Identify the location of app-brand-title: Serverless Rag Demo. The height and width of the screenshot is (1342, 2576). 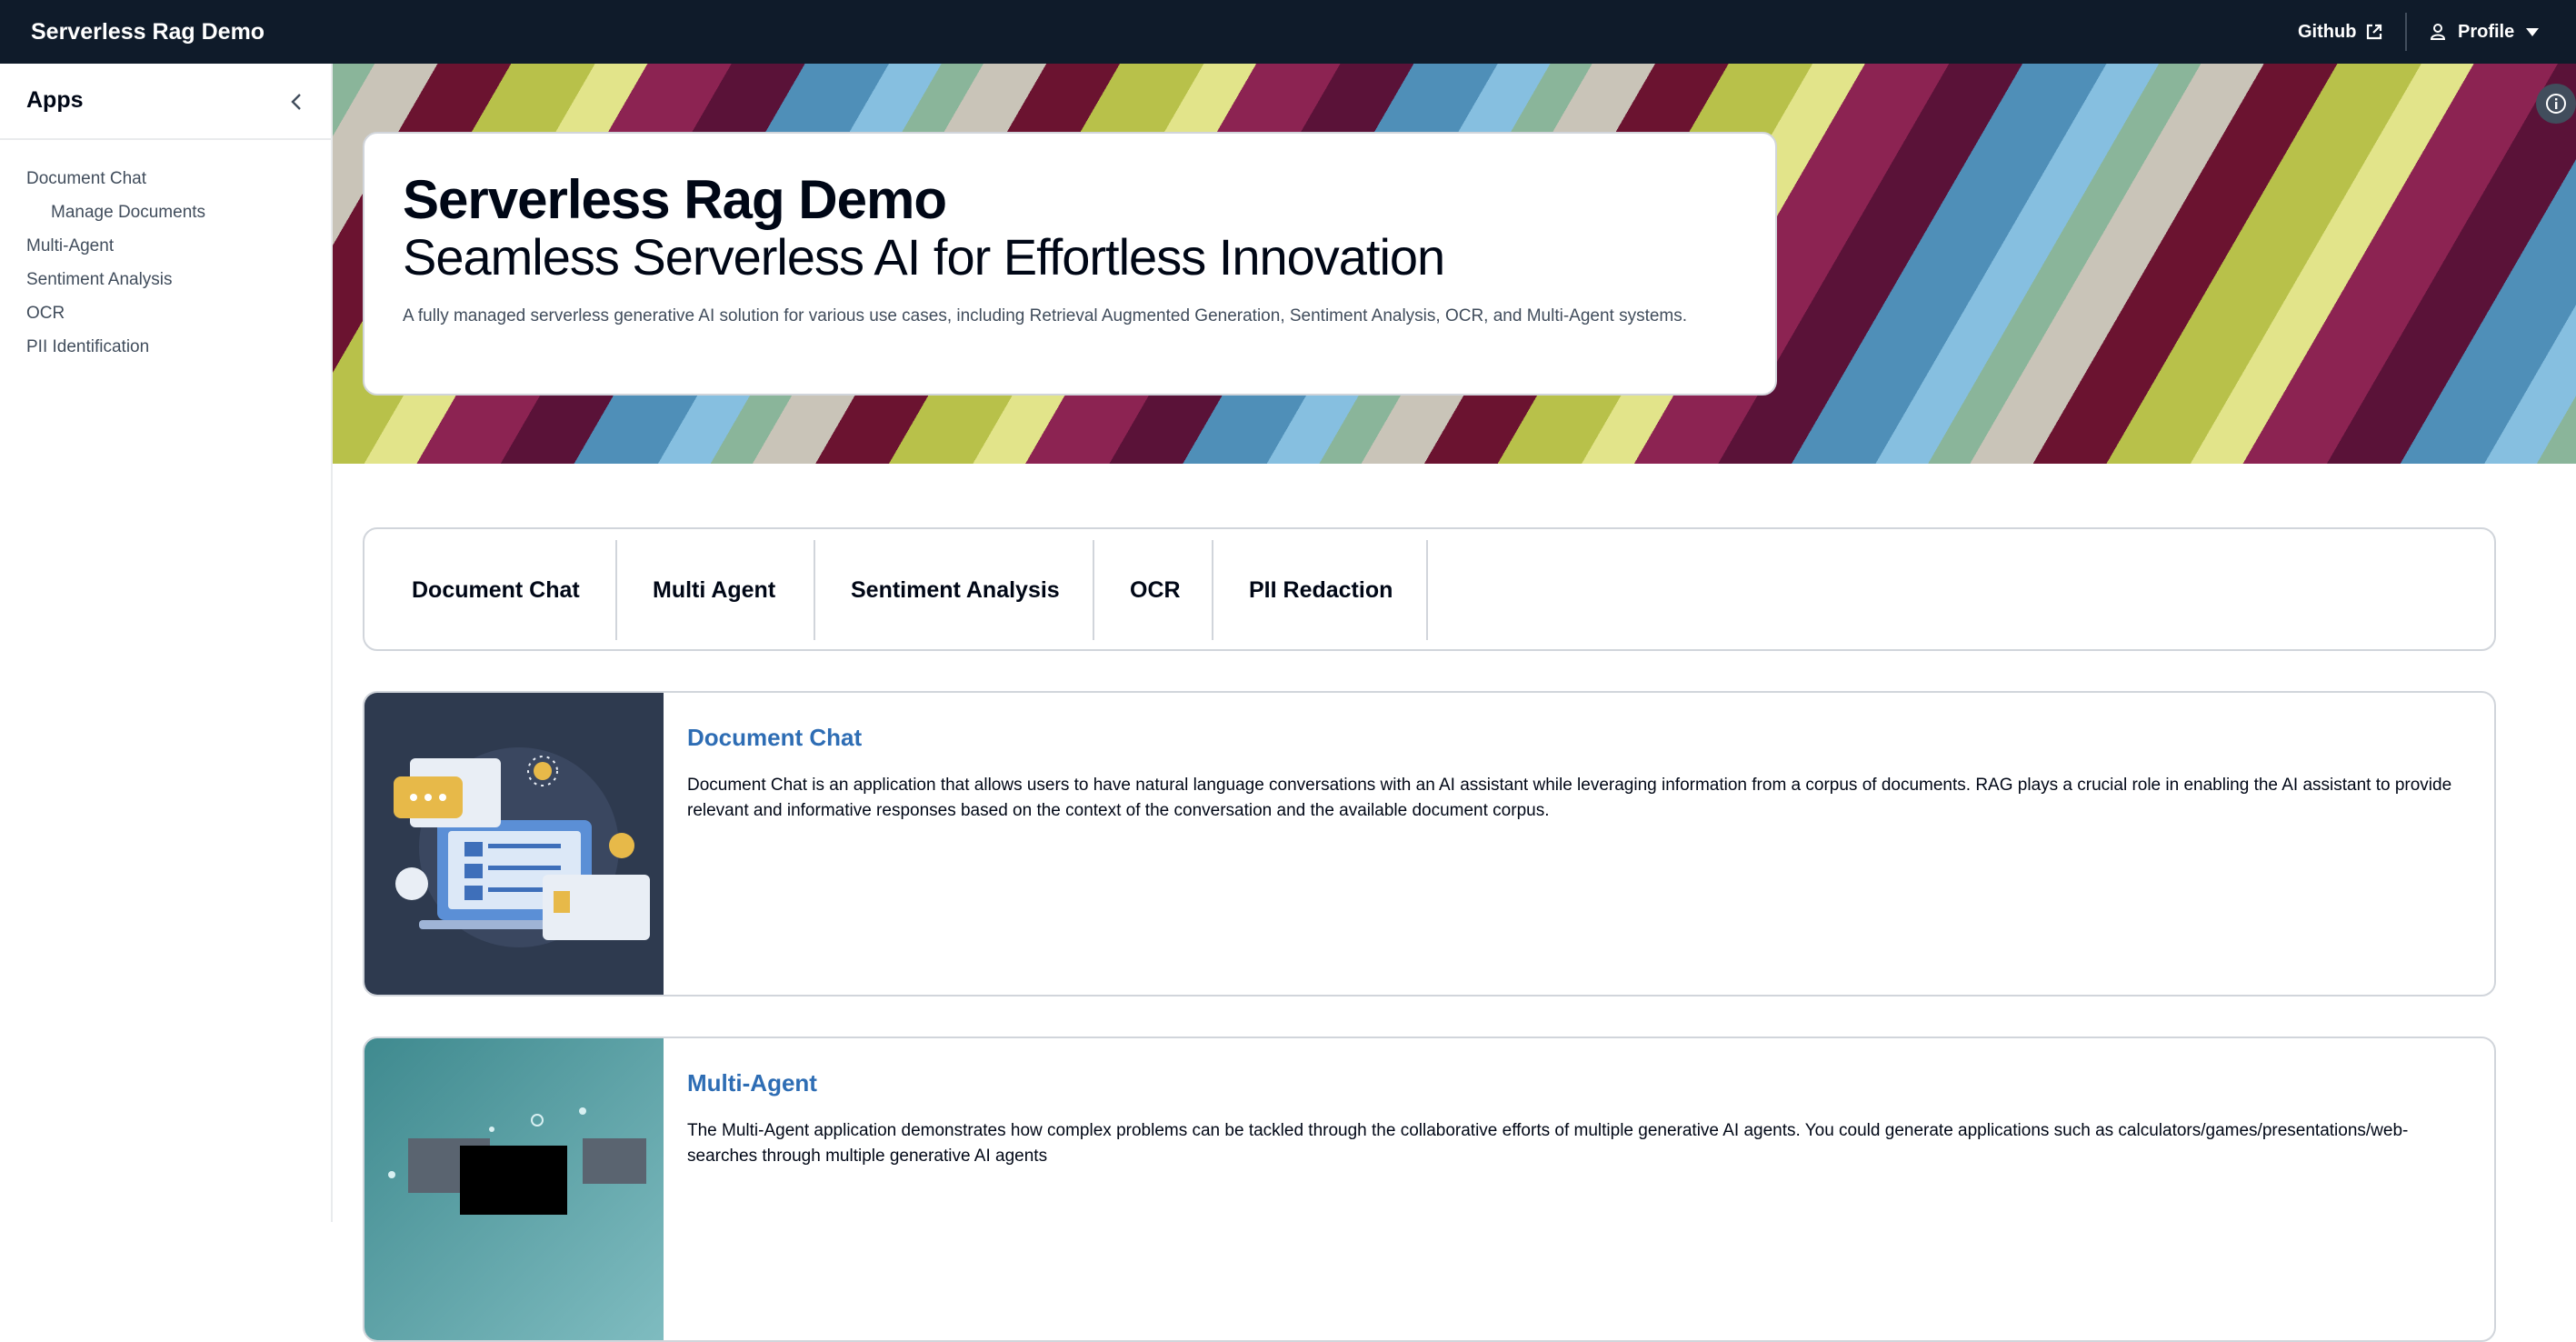
(148, 32).